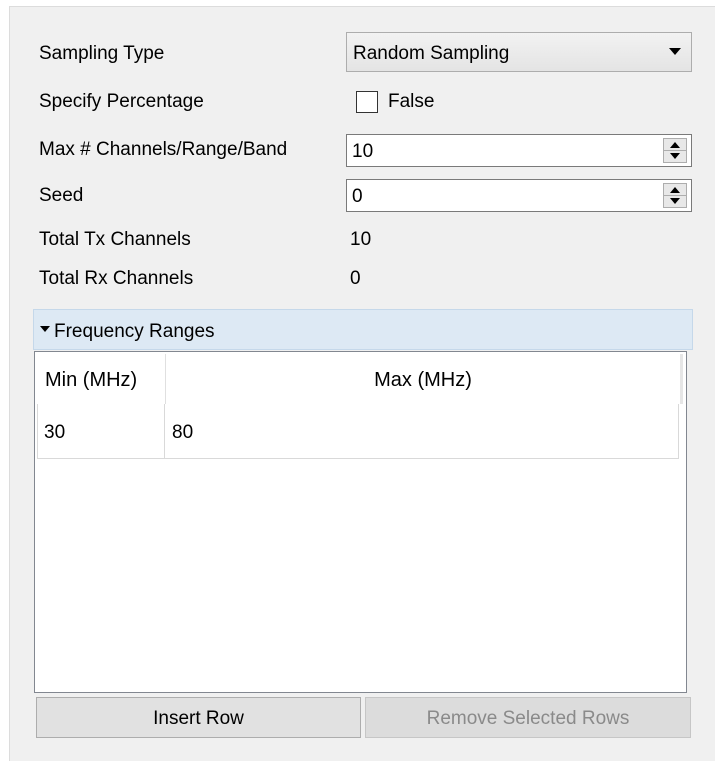 This screenshot has width=715, height=761. I want to click on remove-selected-rows-button: Remove Selected Rows, so click(528, 717).